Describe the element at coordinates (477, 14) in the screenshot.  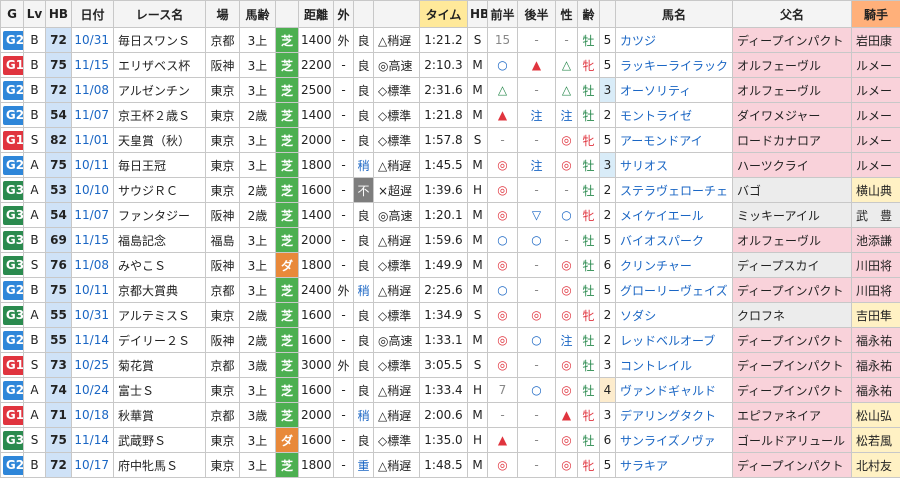
I see `col-class: HB` at that location.